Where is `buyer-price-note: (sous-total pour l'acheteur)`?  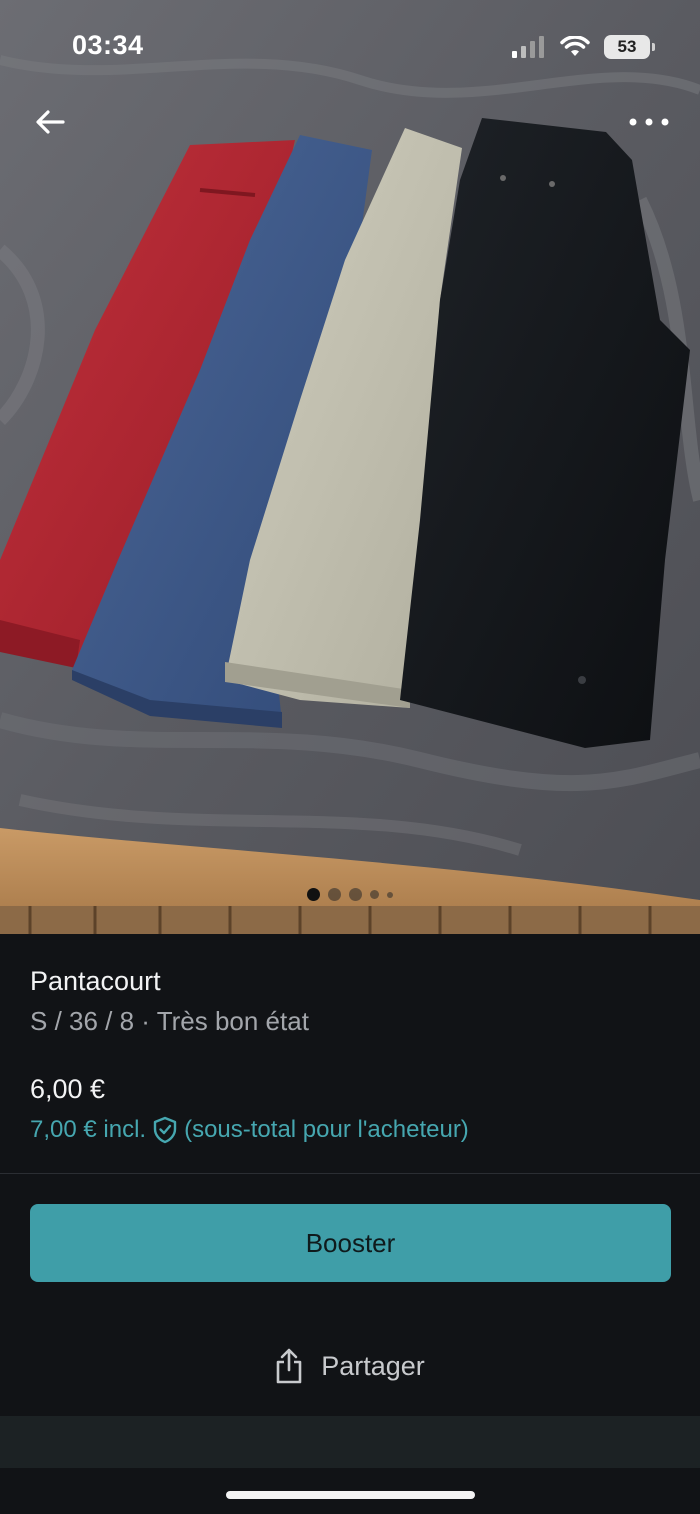 buyer-price-note: (sous-total pour l'acheteur) is located at coordinates (326, 1129).